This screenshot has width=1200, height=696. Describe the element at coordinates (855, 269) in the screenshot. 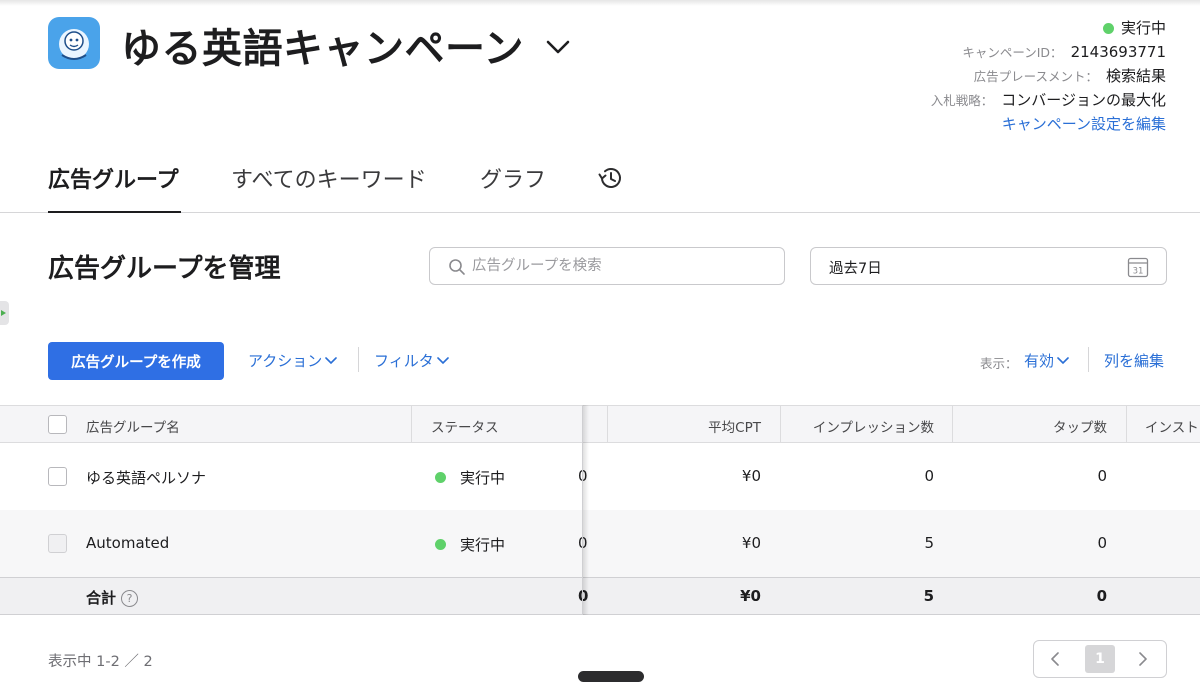

I see `date-range-value: 過去7日` at that location.